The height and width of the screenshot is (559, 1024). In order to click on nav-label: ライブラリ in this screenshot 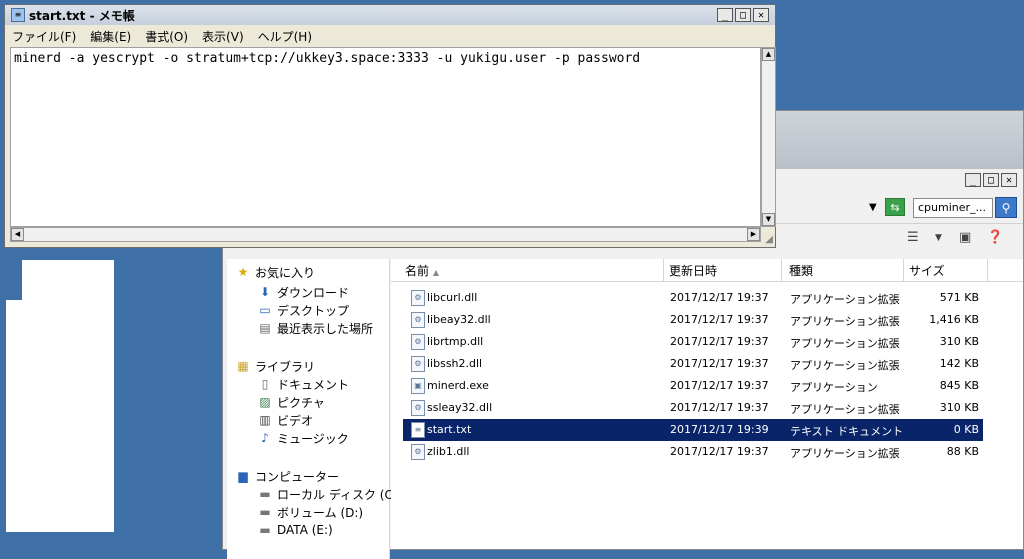, I will do `click(285, 366)`.